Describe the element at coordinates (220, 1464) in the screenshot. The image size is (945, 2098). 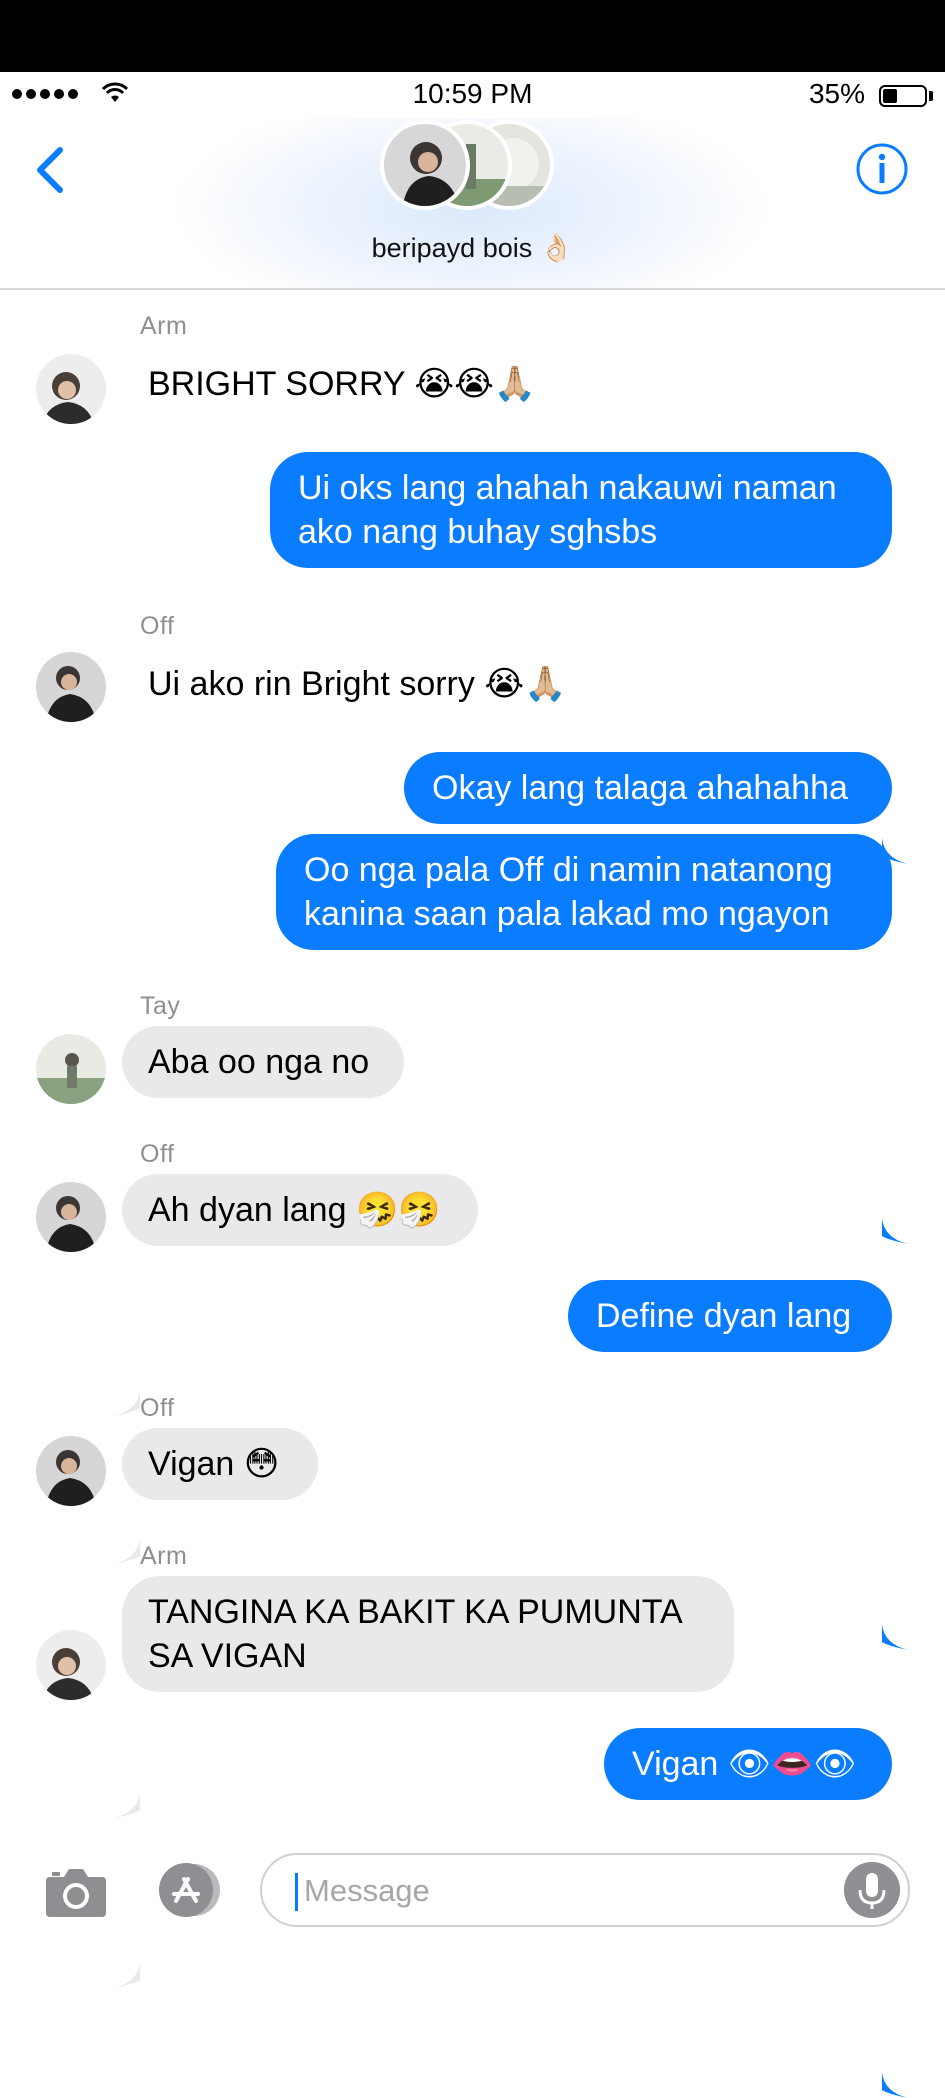
I see `message-bubble-incoming: Vigan 😳` at that location.